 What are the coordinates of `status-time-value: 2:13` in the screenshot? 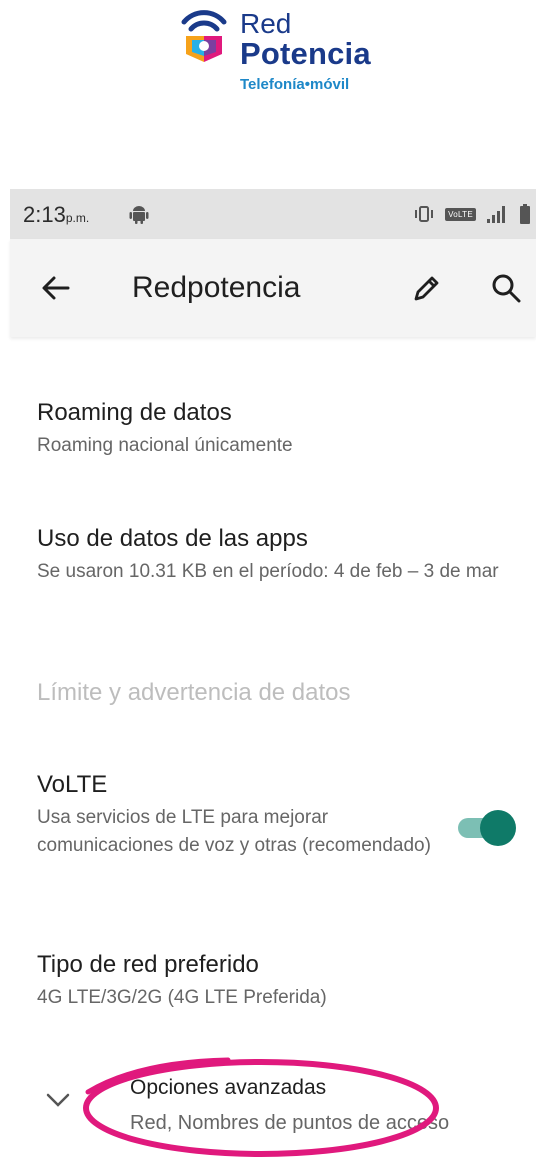 It's located at (44, 214).